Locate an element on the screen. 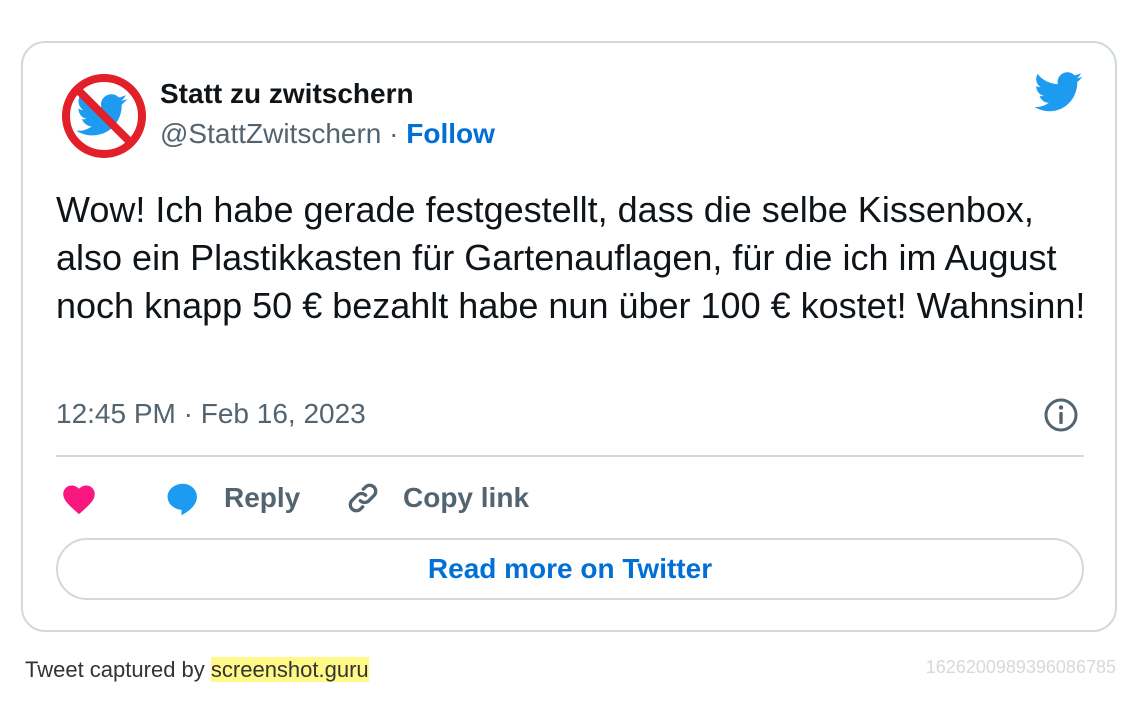  info-icon is located at coordinates (1061, 415).